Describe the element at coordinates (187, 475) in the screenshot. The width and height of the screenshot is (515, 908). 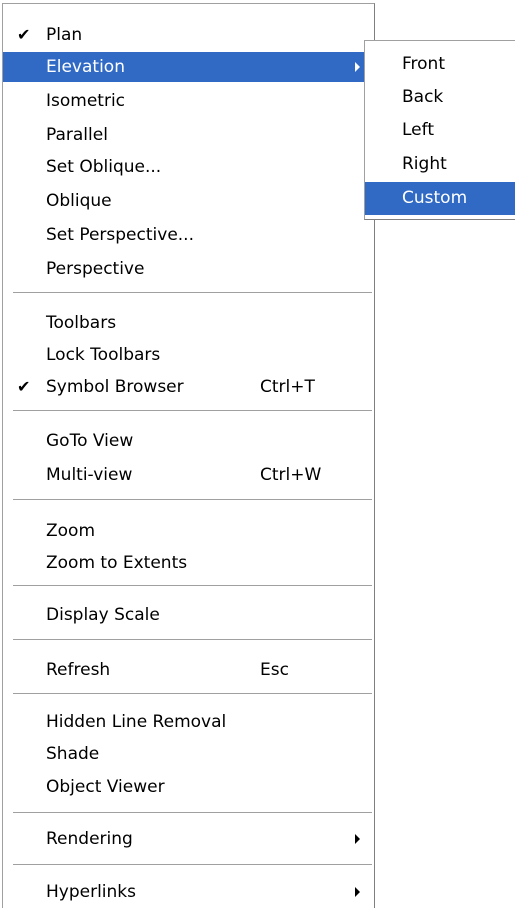
I see `menu-item-multi-view: Multi-view Ctrl+W` at that location.